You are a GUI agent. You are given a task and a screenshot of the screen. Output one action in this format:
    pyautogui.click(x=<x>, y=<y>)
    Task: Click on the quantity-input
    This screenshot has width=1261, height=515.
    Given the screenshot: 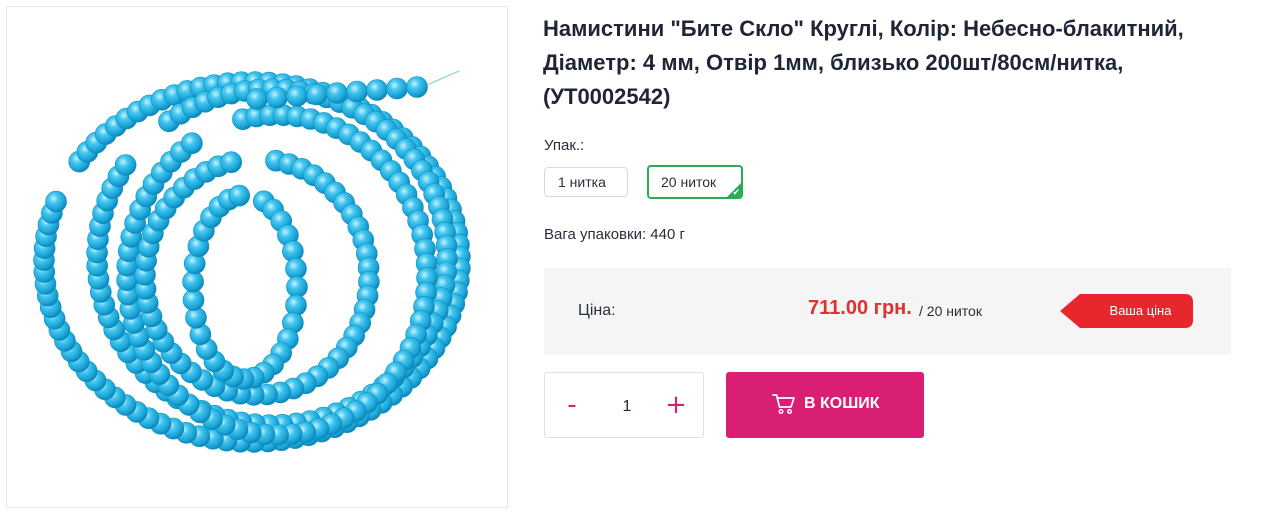 What is the action you would take?
    pyautogui.click(x=627, y=407)
    